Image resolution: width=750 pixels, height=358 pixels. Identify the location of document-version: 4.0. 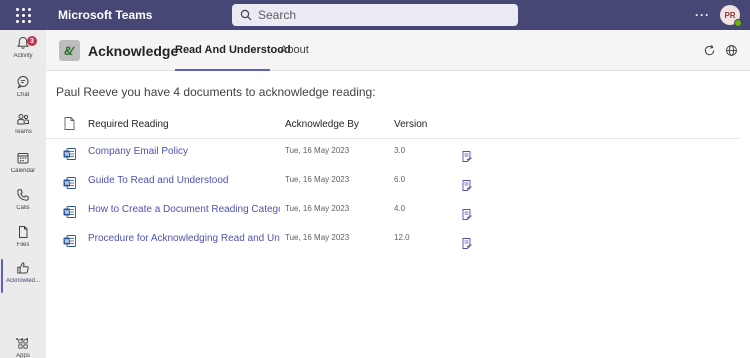
(400, 208).